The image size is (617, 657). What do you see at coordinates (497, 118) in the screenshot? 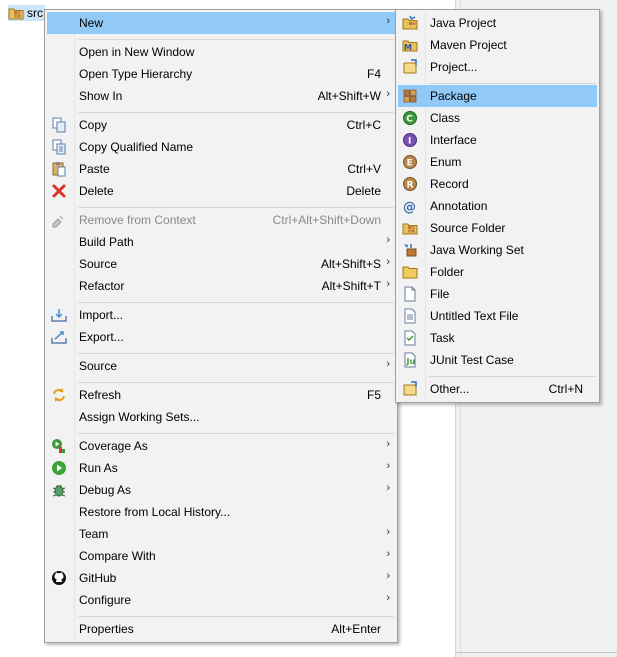
I see `menu-item-class: C Class` at bounding box center [497, 118].